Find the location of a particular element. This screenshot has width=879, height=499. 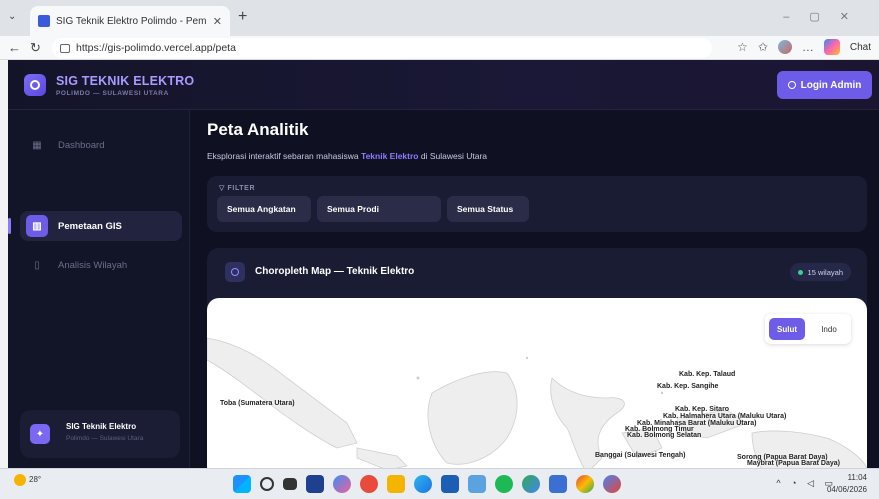

copilot-app-icon is located at coordinates (342, 484).